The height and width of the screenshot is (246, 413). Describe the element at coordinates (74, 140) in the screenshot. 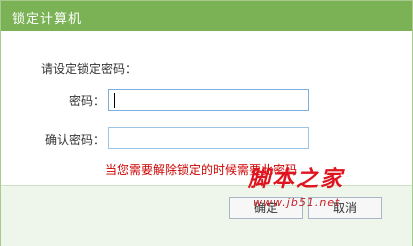

I see `confirm-password-label: 确认密码：` at that location.